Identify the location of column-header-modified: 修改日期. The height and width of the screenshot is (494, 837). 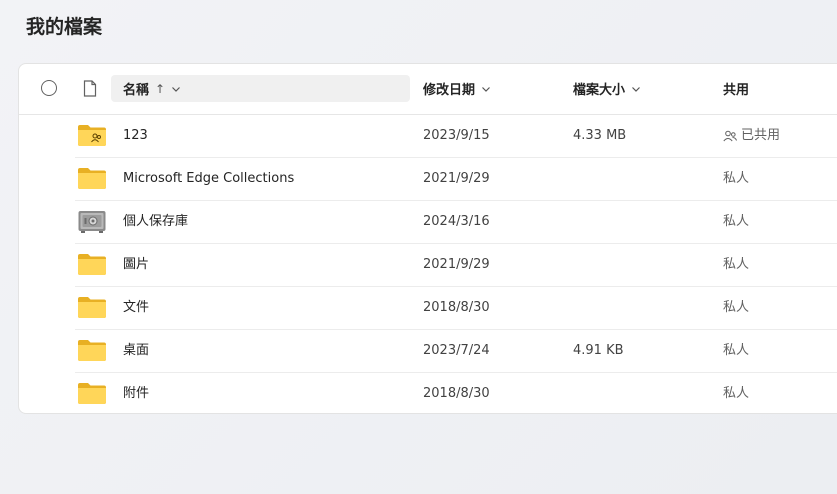
(457, 88).